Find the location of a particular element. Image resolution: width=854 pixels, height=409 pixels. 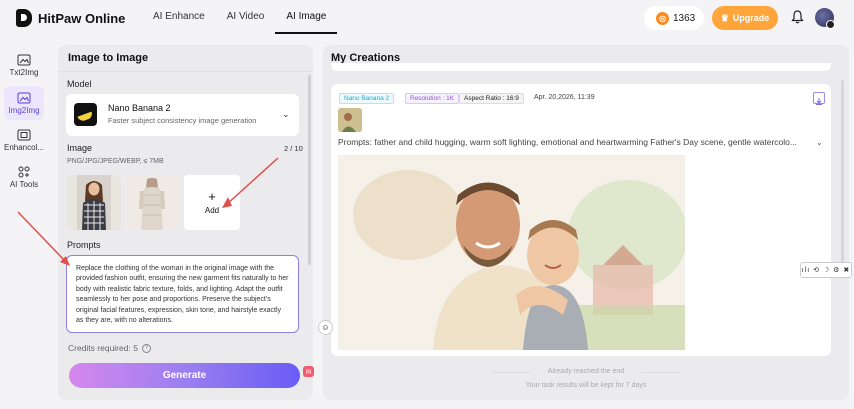

resolution-tag: Resolution : 1K is located at coordinates (432, 98).